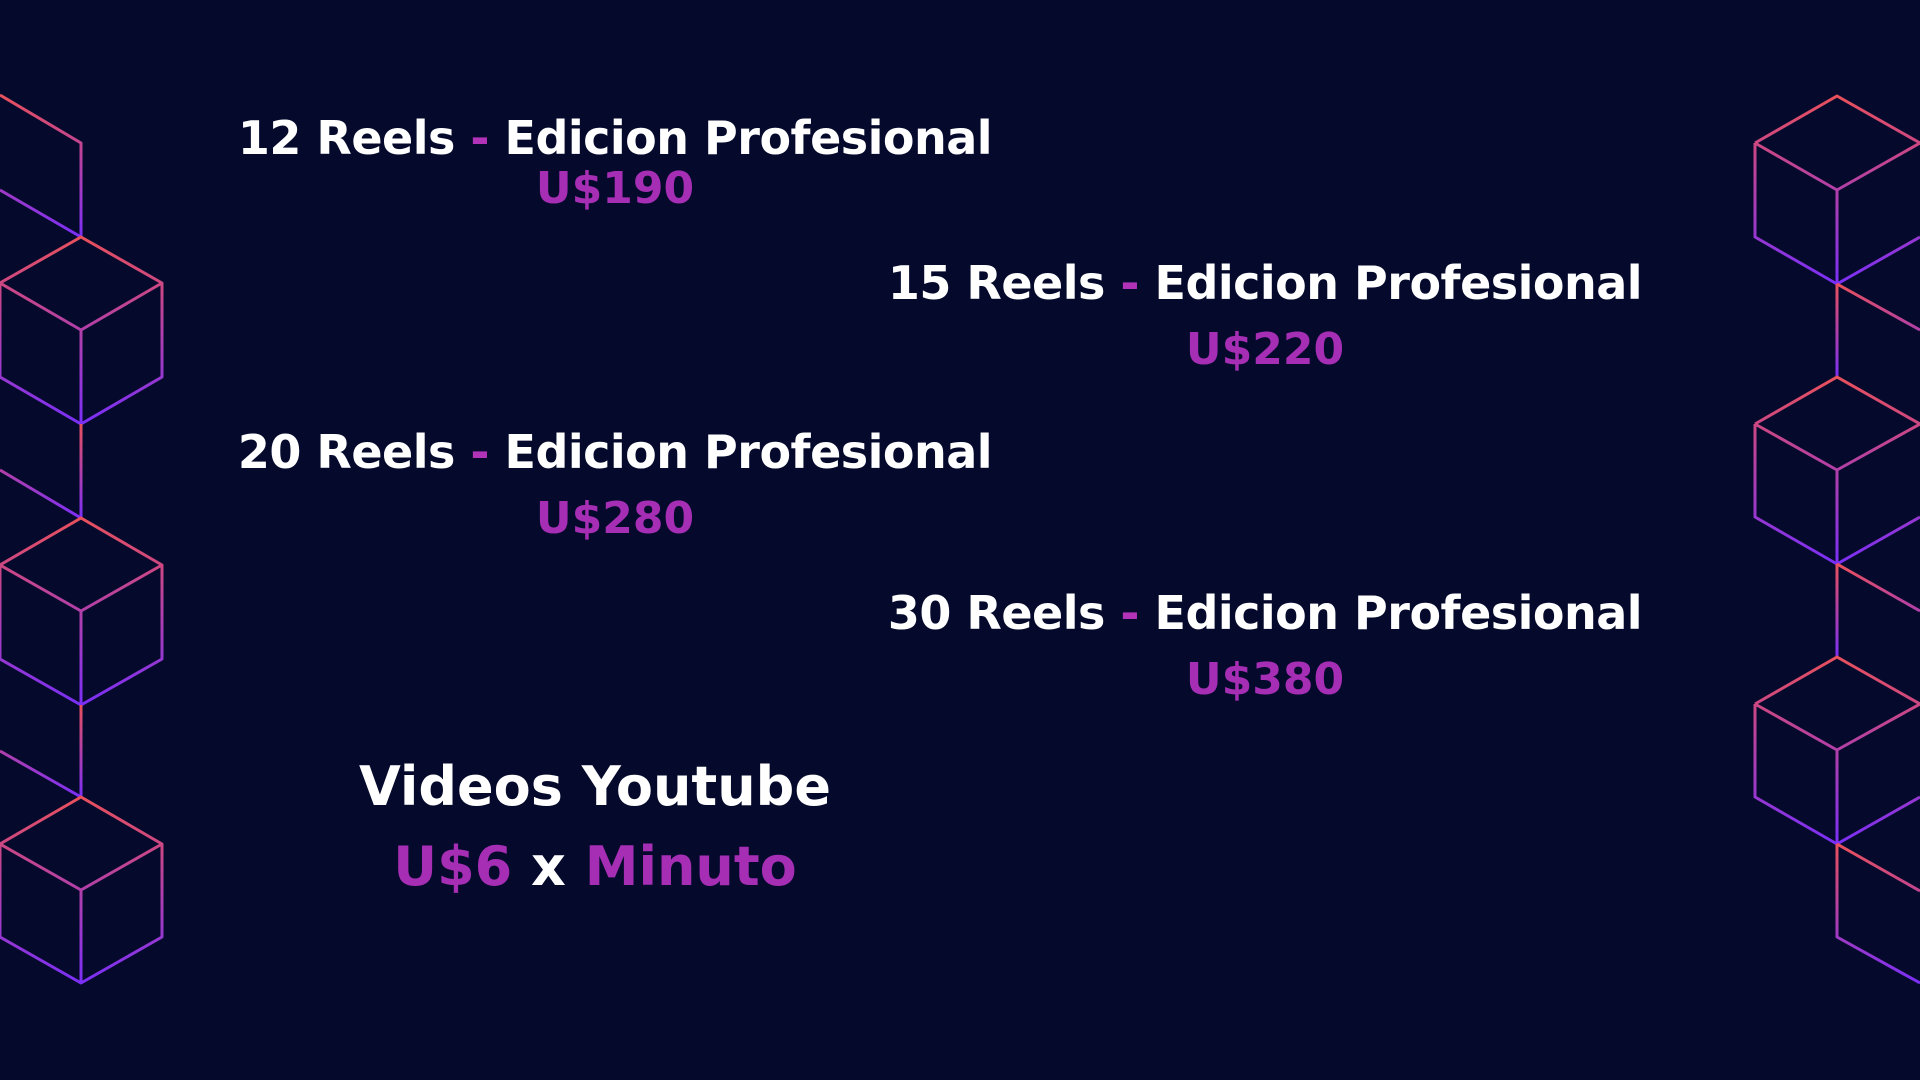 The image size is (1920, 1080). I want to click on offer-quantity: 12 Reels, so click(346, 138).